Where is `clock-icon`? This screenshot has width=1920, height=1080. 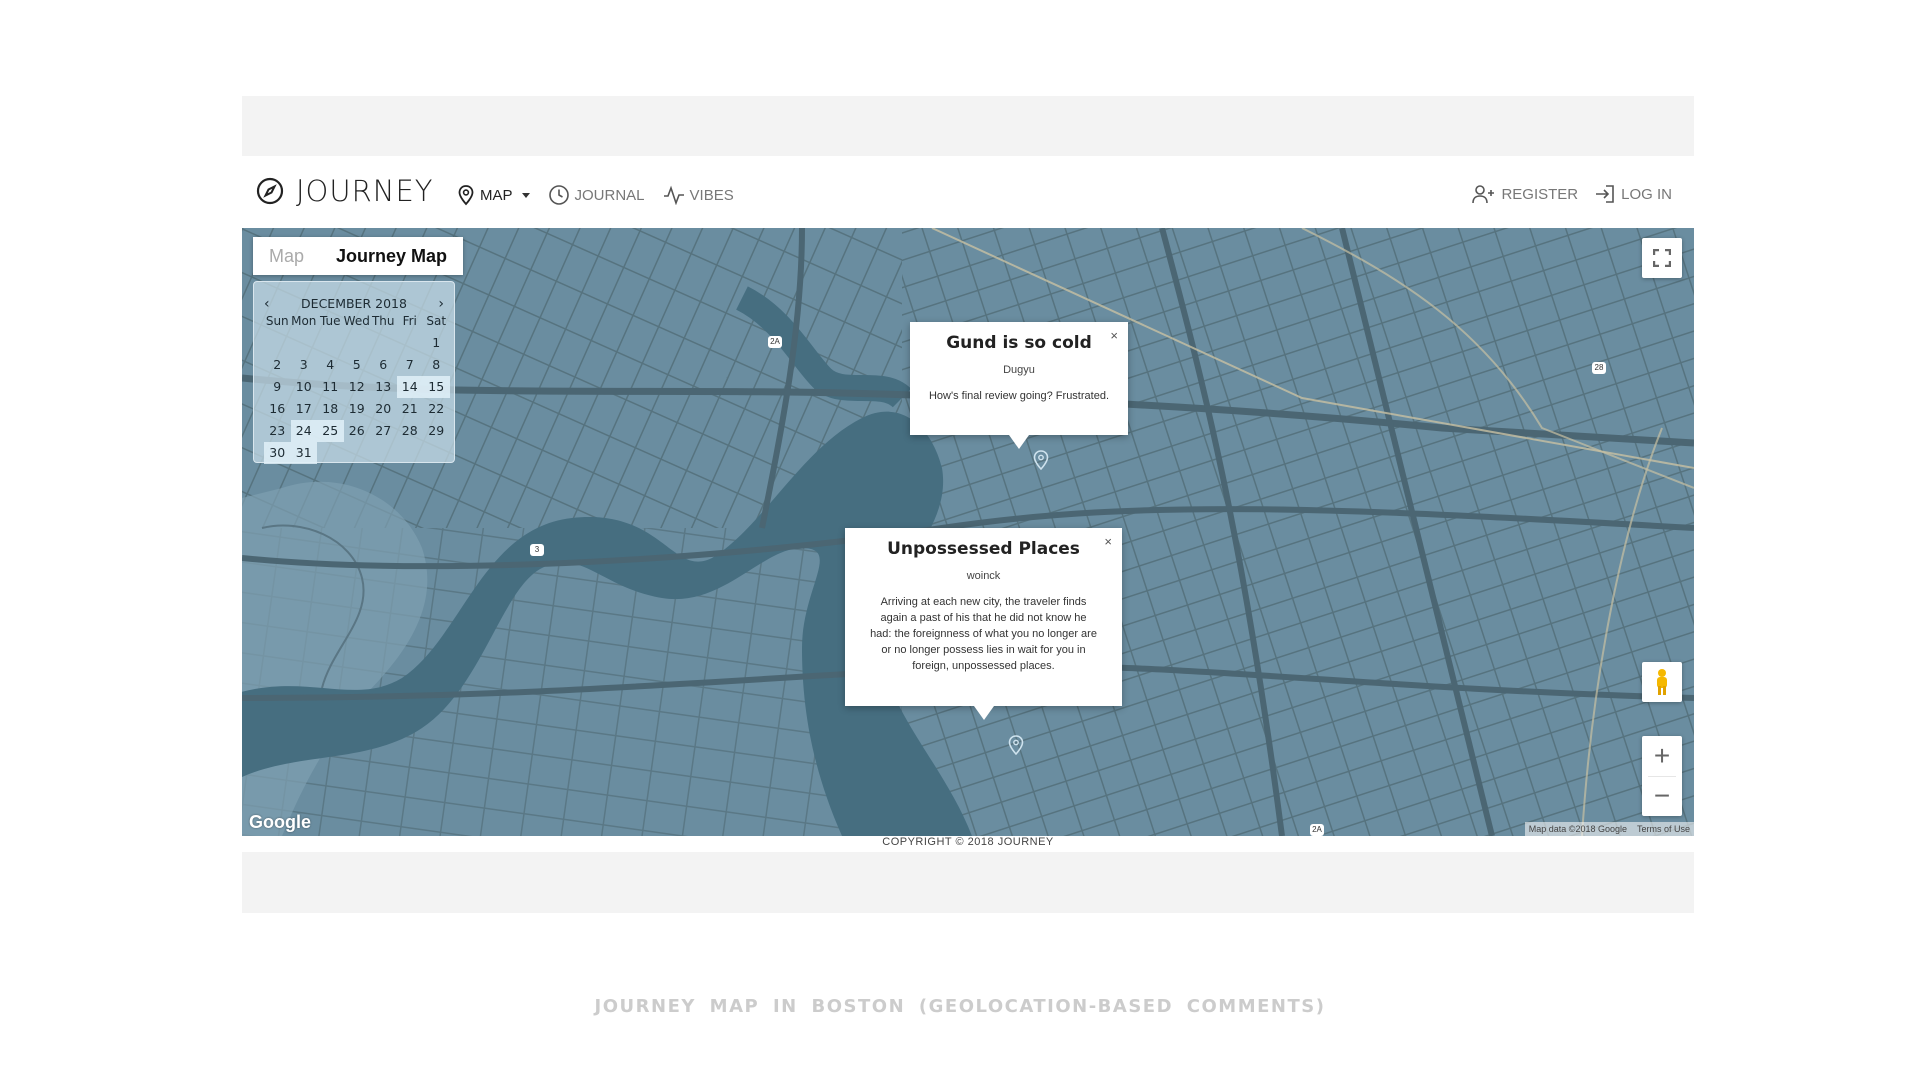
clock-icon is located at coordinates (558, 195).